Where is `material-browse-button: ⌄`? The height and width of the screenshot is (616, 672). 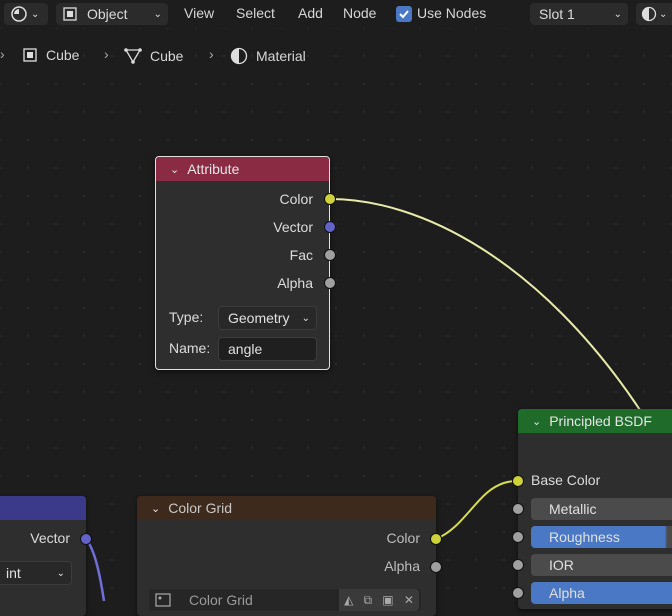
material-browse-button: ⌄ is located at coordinates (654, 14).